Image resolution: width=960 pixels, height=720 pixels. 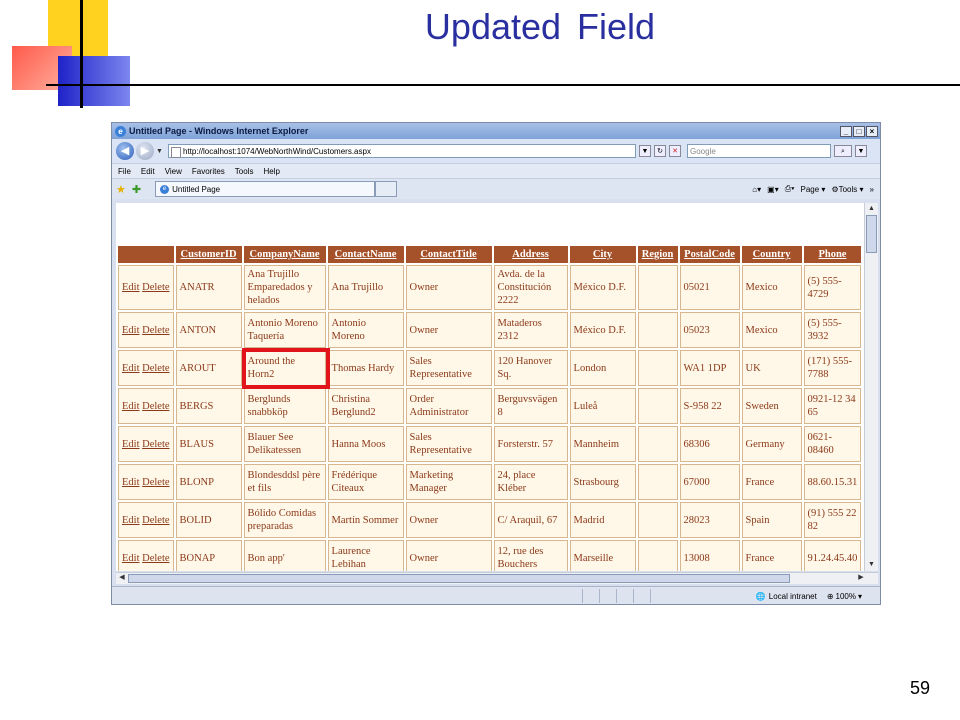 What do you see at coordinates (602, 406) in the screenshot?
I see `cell-city: Luleå` at bounding box center [602, 406].